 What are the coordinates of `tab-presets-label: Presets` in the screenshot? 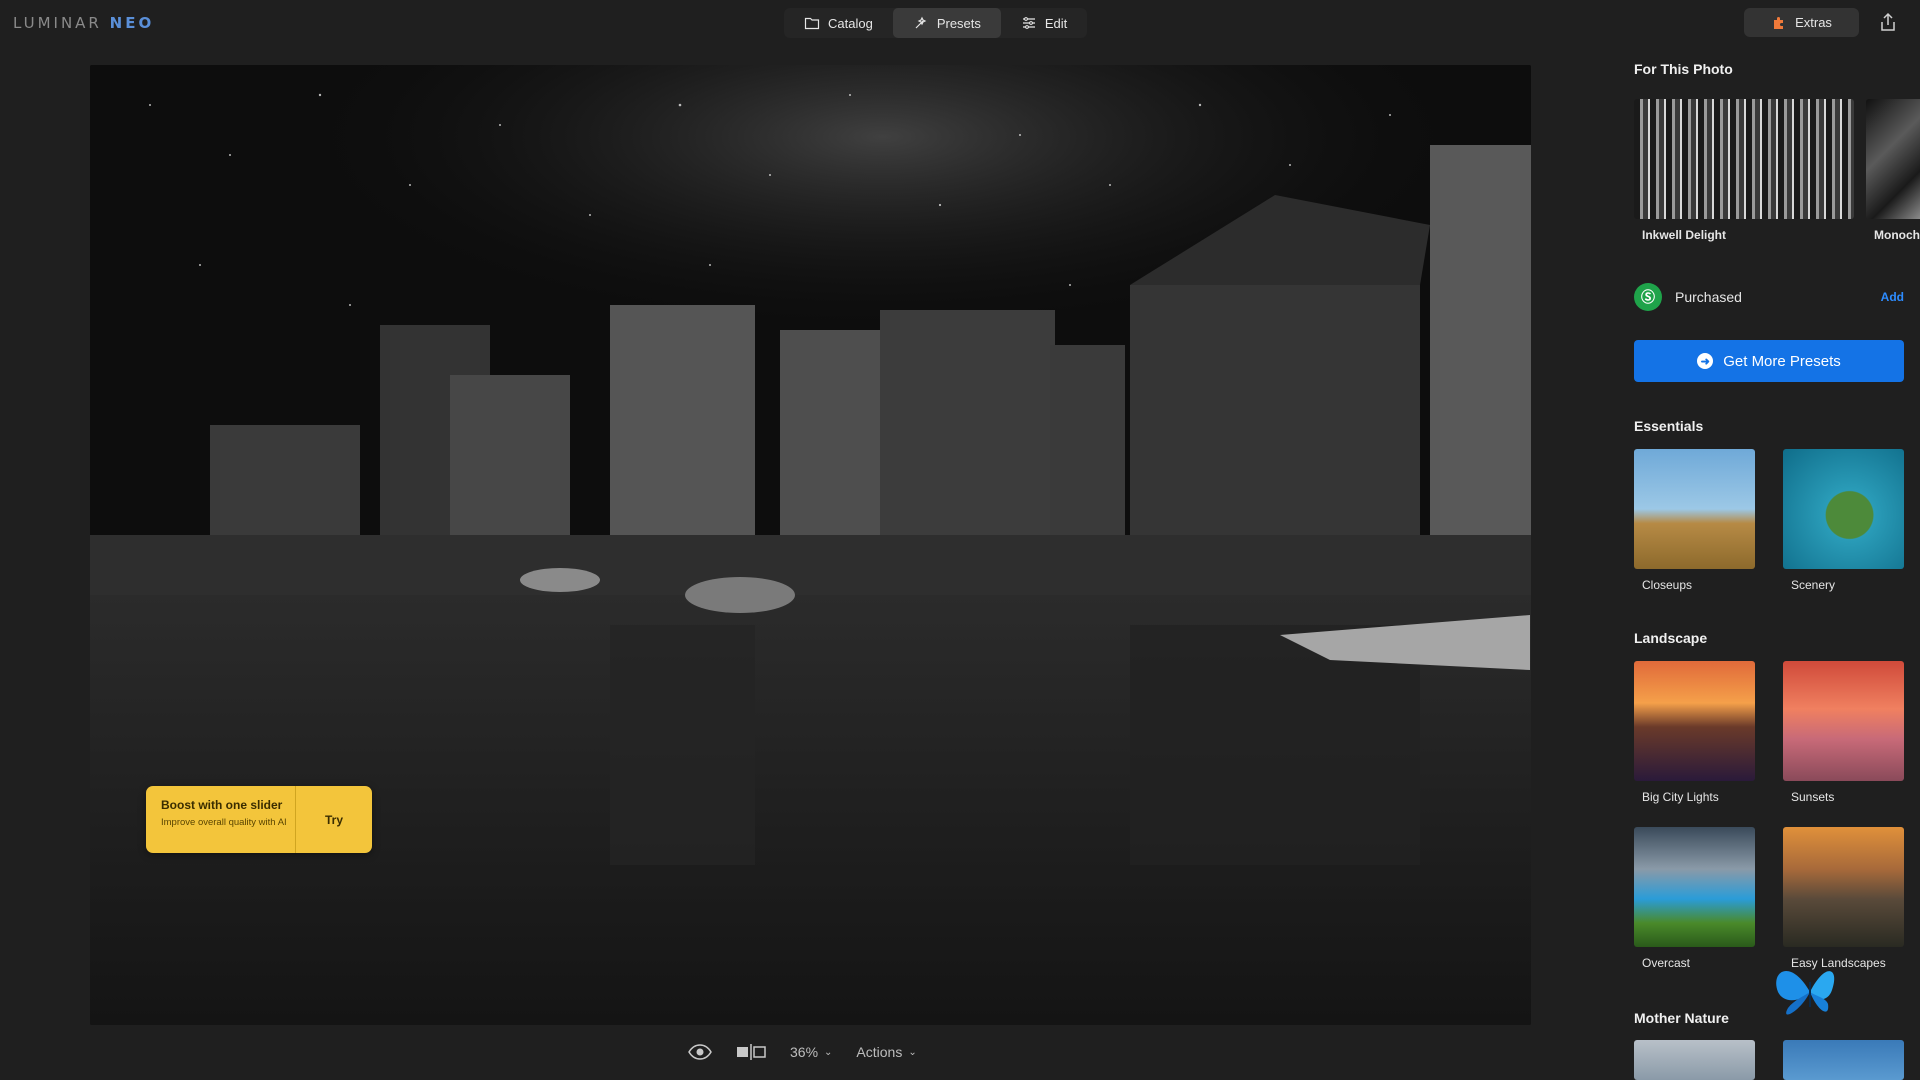 It's located at (958, 23).